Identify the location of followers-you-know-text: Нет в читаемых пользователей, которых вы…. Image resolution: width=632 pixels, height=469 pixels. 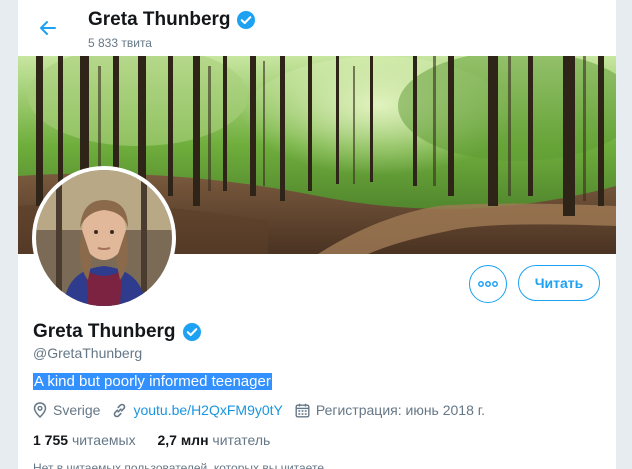
(178, 465).